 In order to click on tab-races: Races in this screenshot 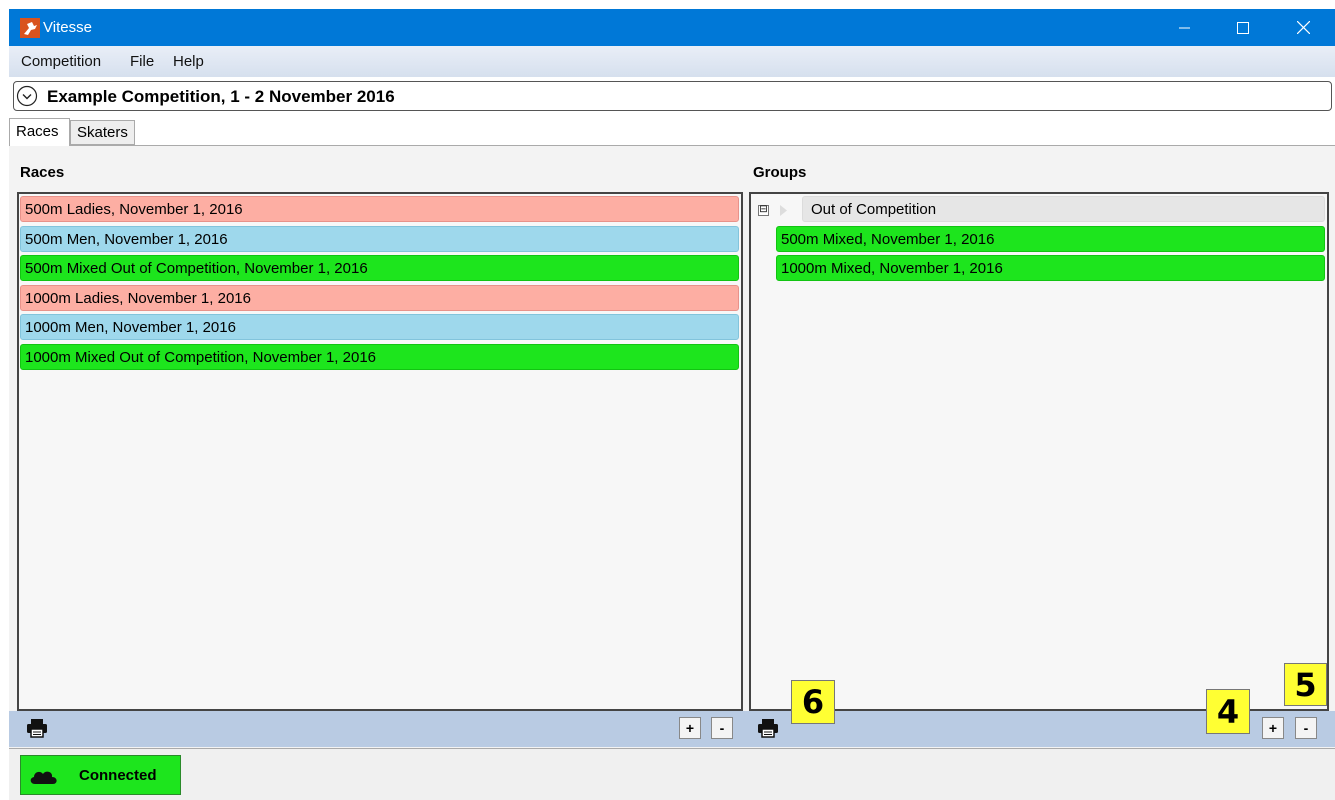, I will do `click(39, 132)`.